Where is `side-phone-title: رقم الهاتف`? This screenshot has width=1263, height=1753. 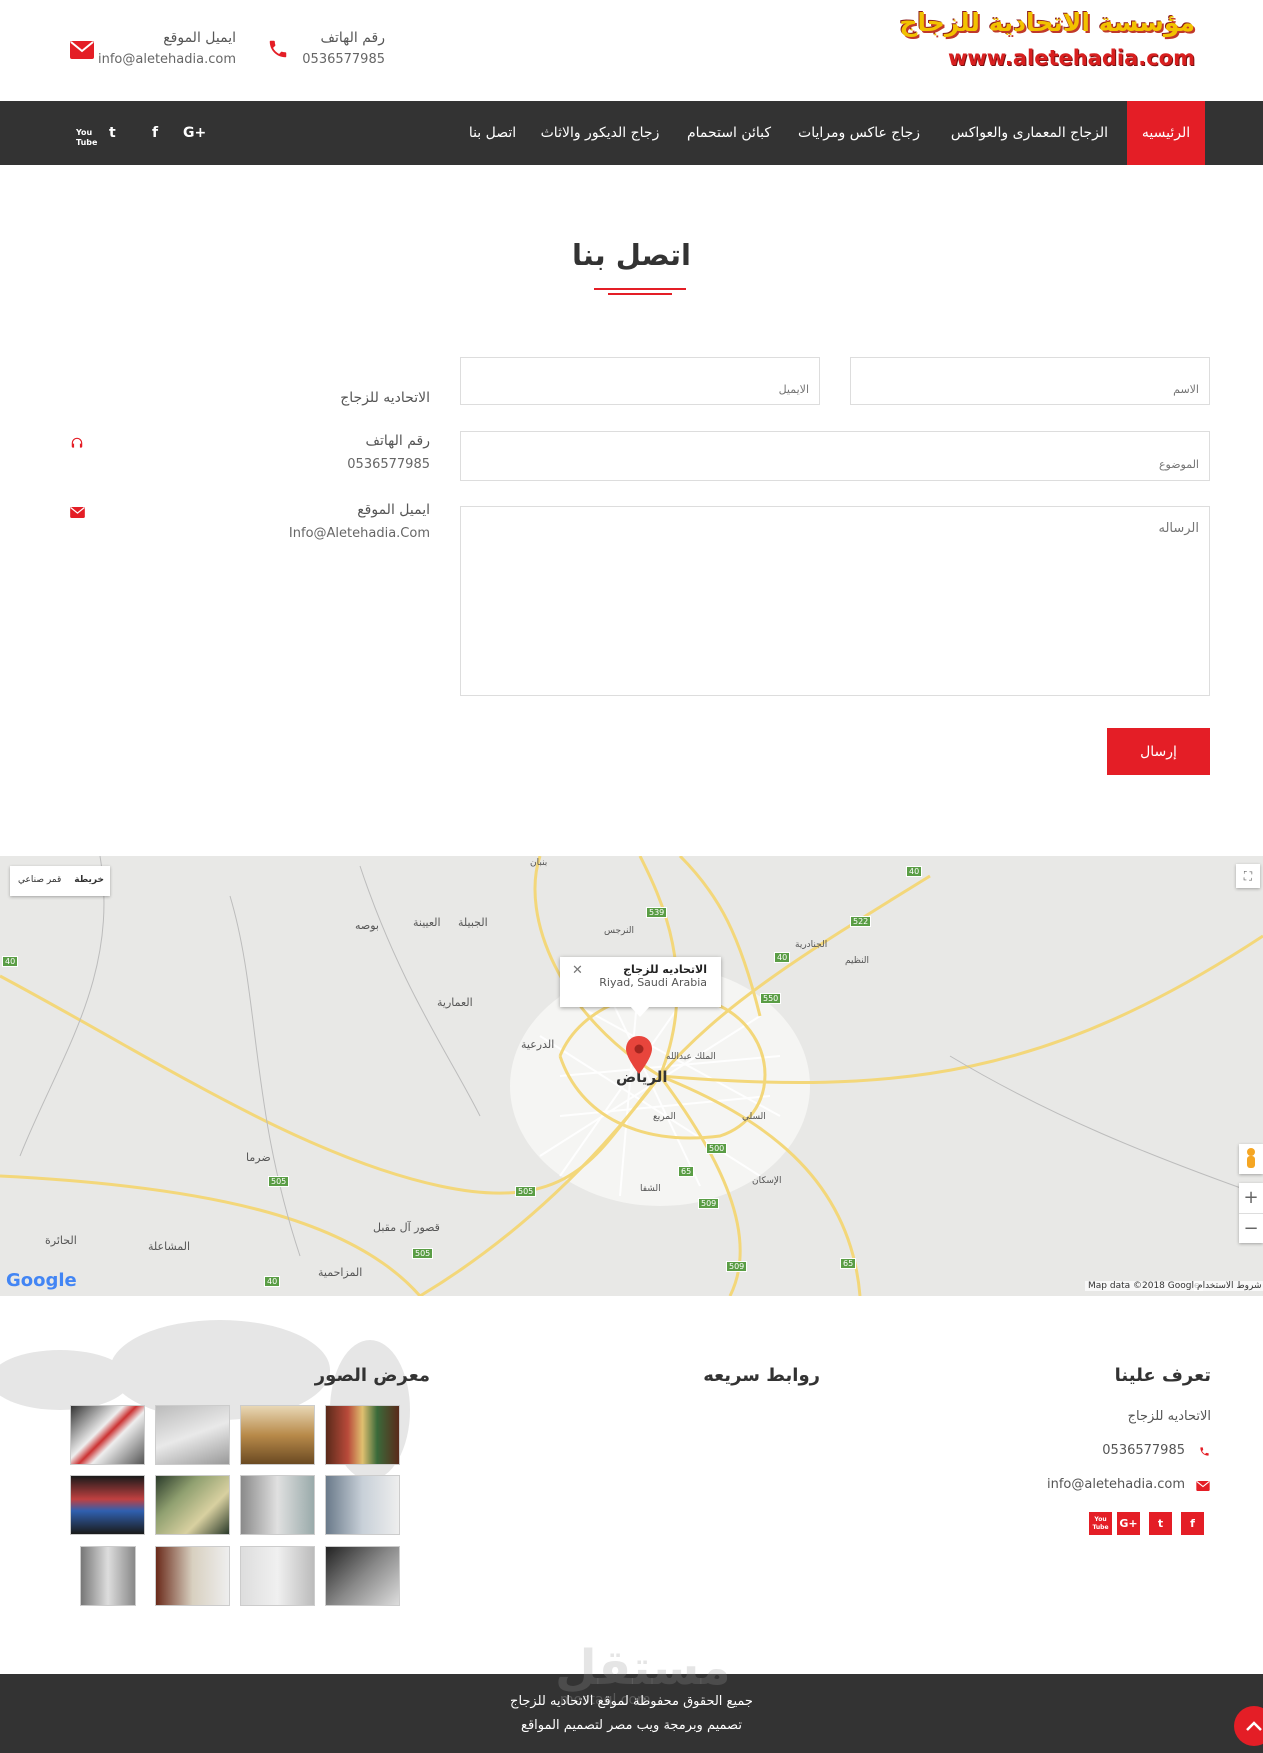 side-phone-title: رقم الهاتف is located at coordinates (397, 441).